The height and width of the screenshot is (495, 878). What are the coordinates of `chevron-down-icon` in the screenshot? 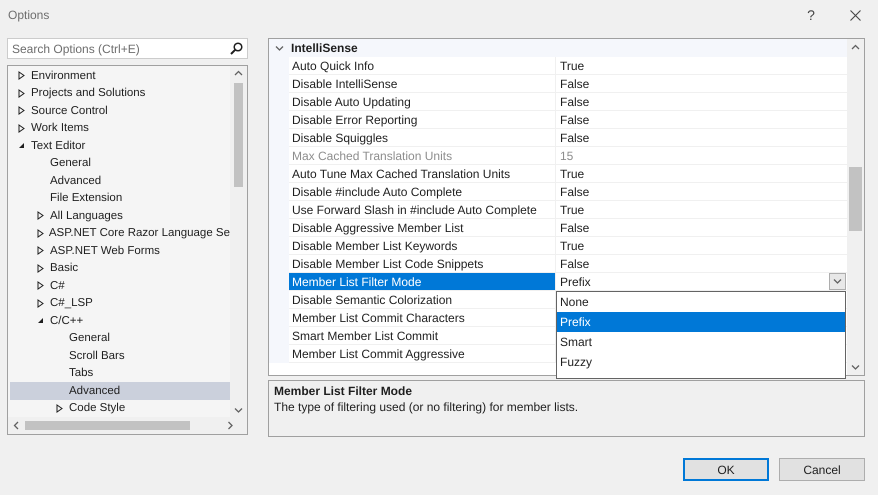 It's located at (837, 281).